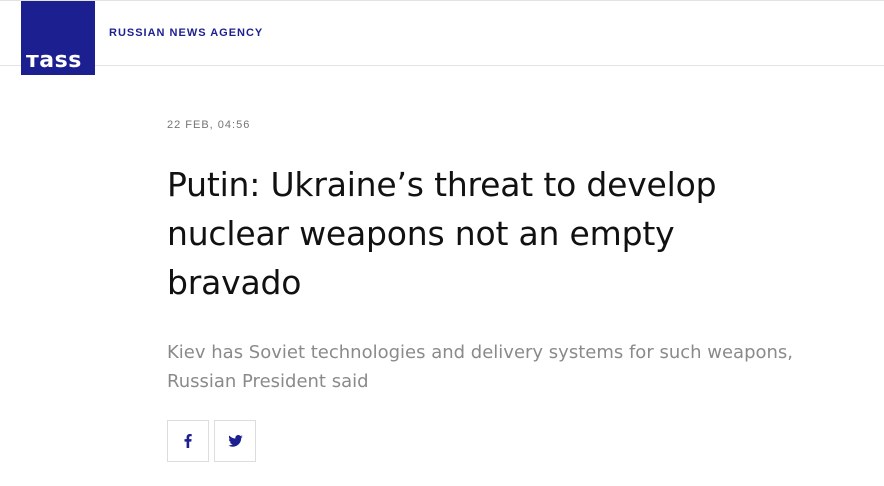 The height and width of the screenshot is (486, 884). Describe the element at coordinates (211, 441) in the screenshot. I see `share-bar` at that location.